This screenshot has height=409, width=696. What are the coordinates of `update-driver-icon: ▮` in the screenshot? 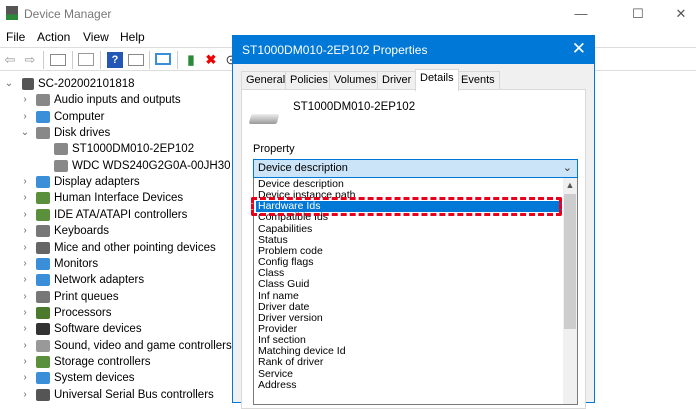 It's located at (191, 60).